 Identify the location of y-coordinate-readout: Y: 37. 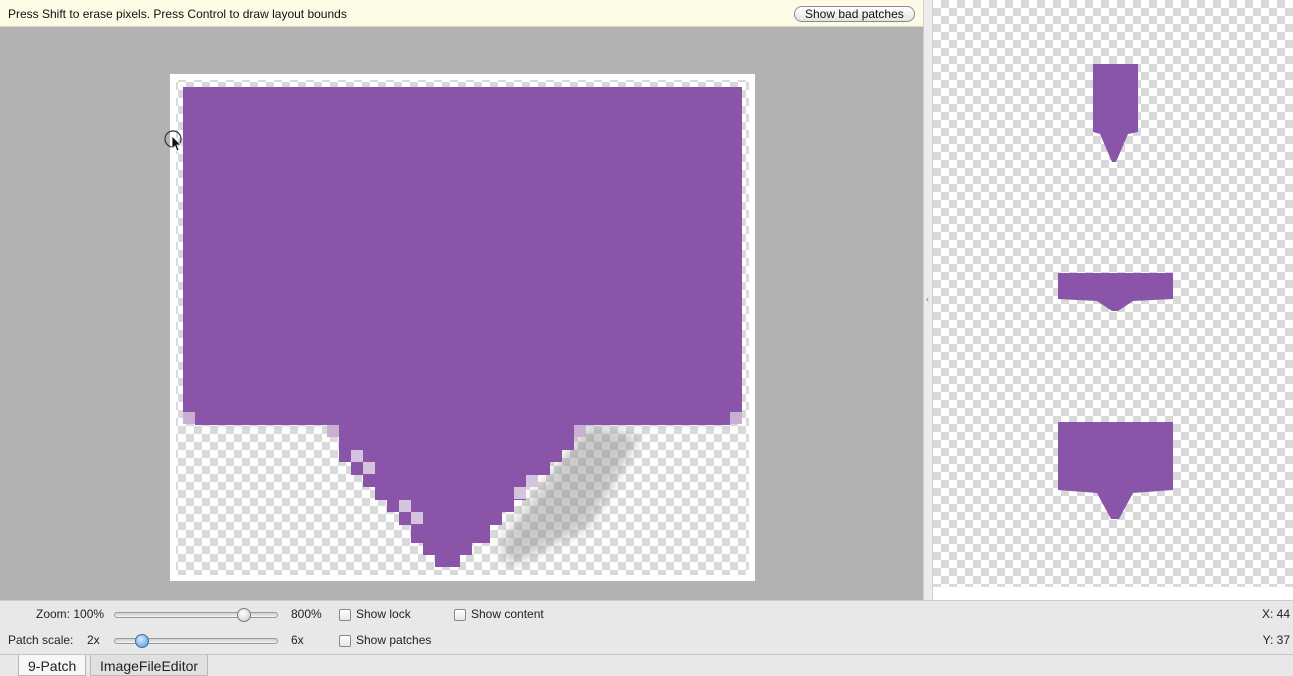
(1276, 640).